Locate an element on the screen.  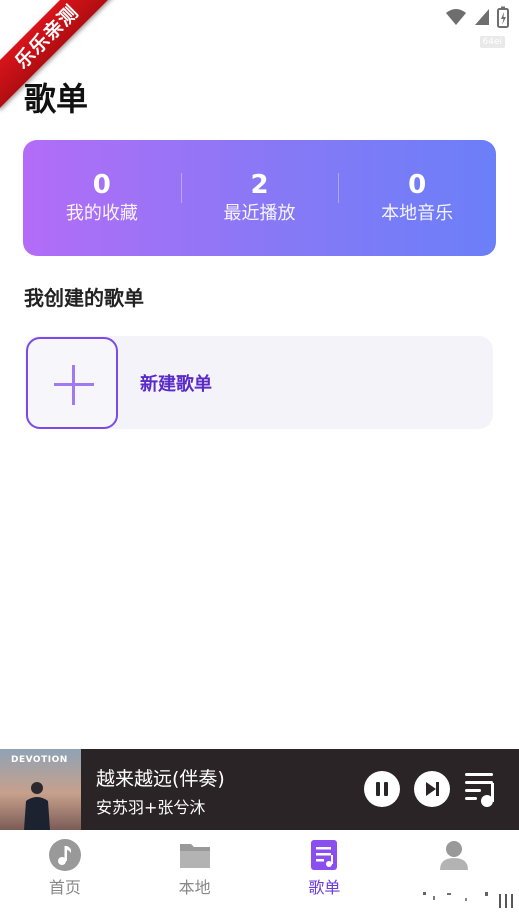
album-cover: DEVOTION is located at coordinates (40, 789).